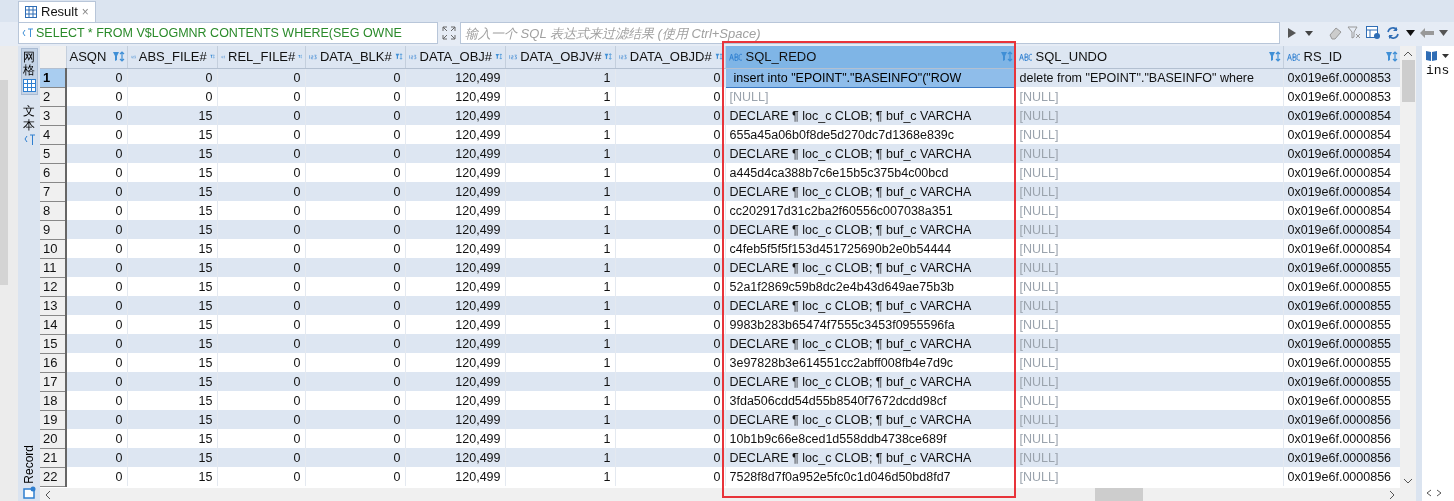  I want to click on column-header: DATA_OBJD#, so click(670, 57).